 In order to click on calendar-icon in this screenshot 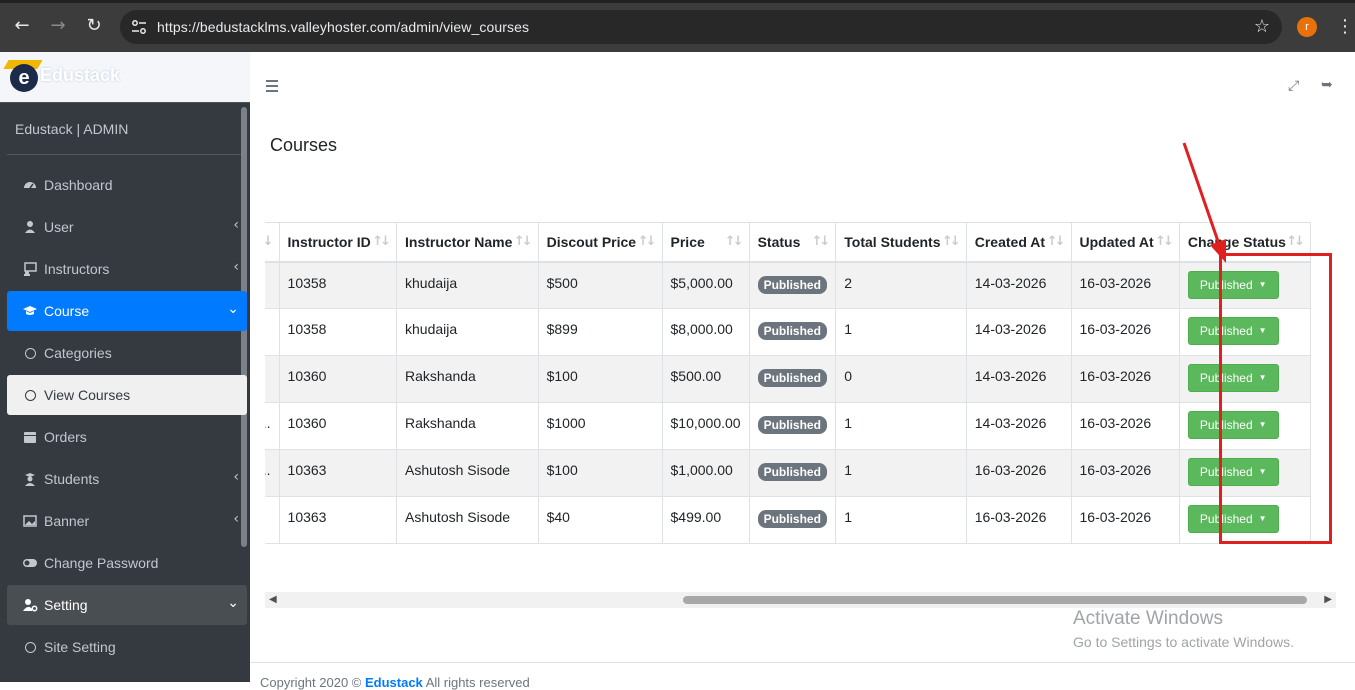, I will do `click(30, 437)`.